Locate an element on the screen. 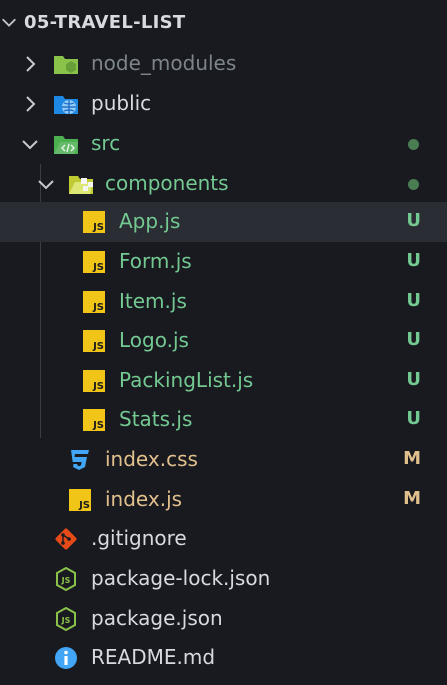 This screenshot has width=447, height=685. tree-item-label: src is located at coordinates (106, 143).